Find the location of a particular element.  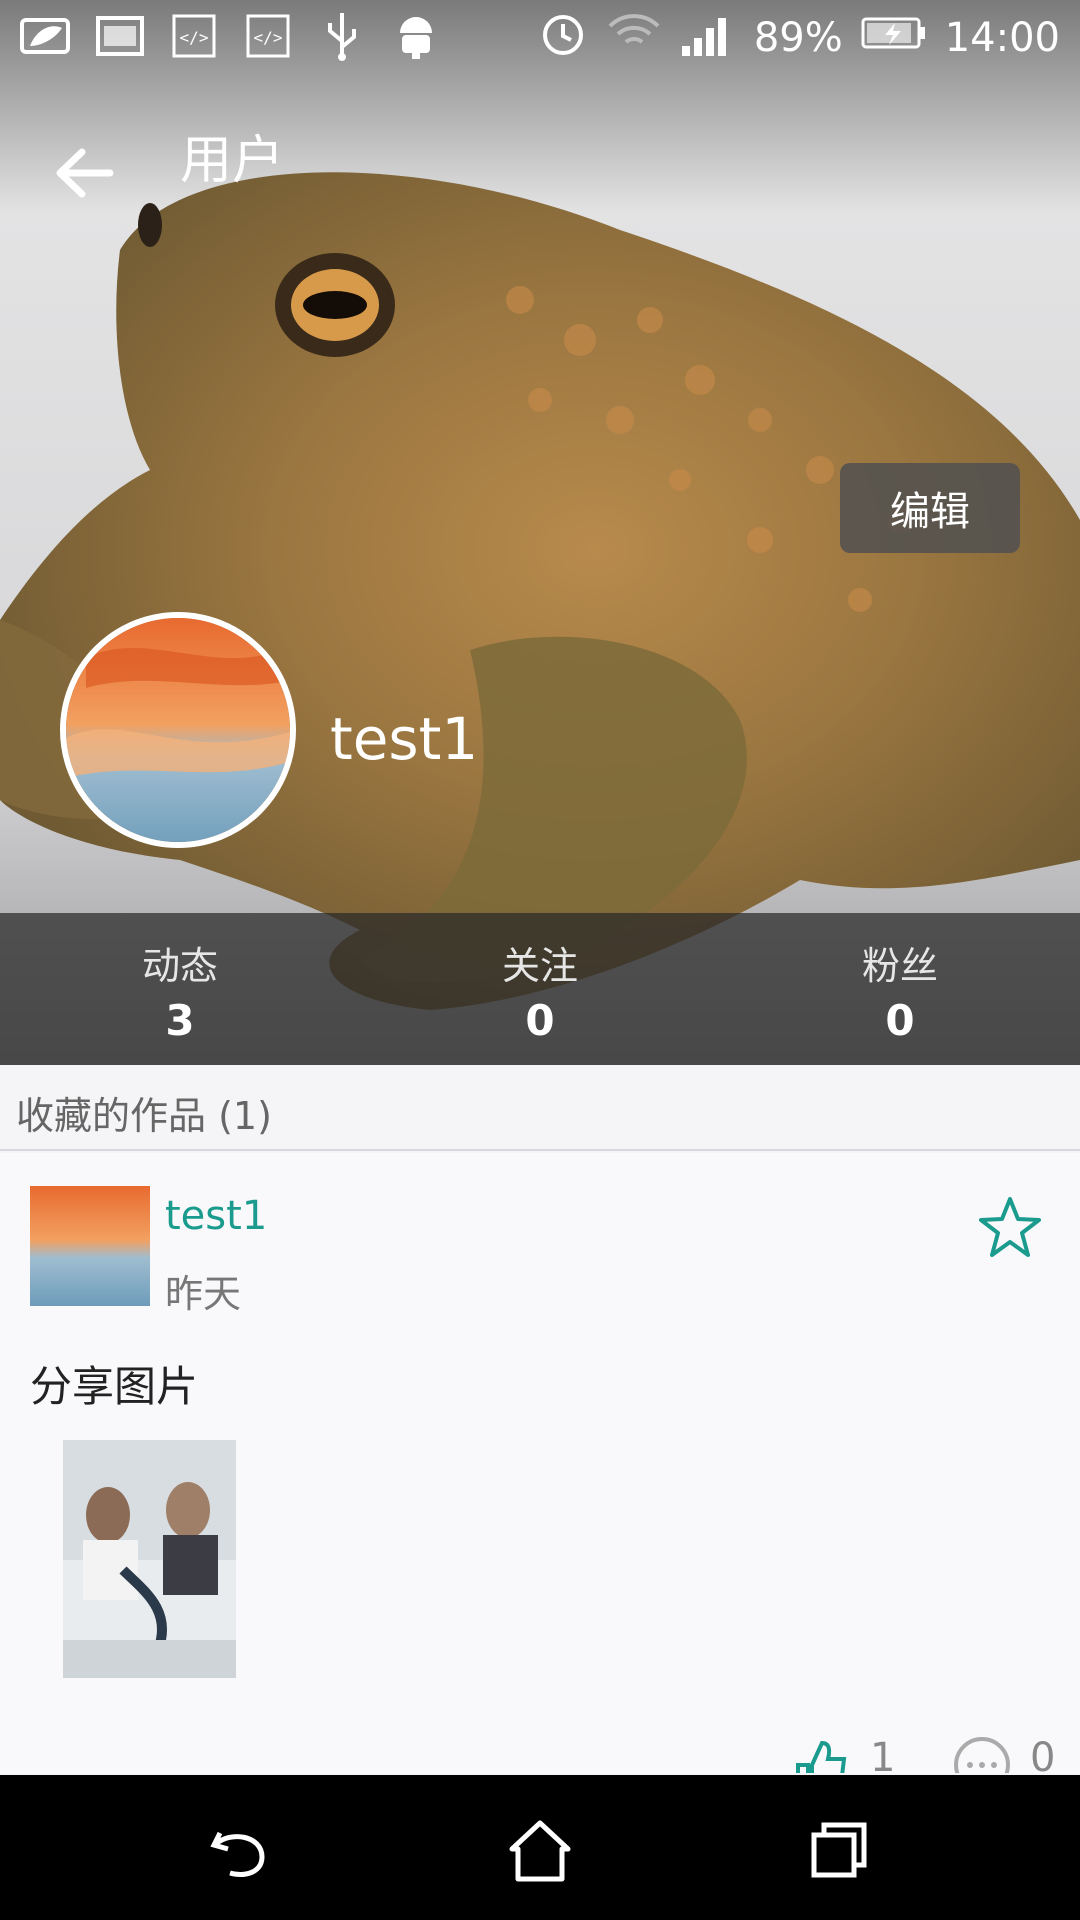

app-bar: 用户 is located at coordinates (540, 160).